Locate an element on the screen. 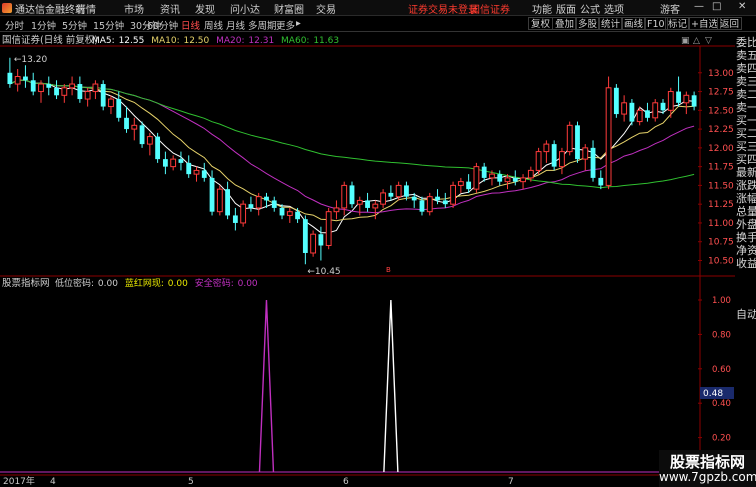 The width and height of the screenshot is (756, 487). menu-layout: 版面 is located at coordinates (566, 8).